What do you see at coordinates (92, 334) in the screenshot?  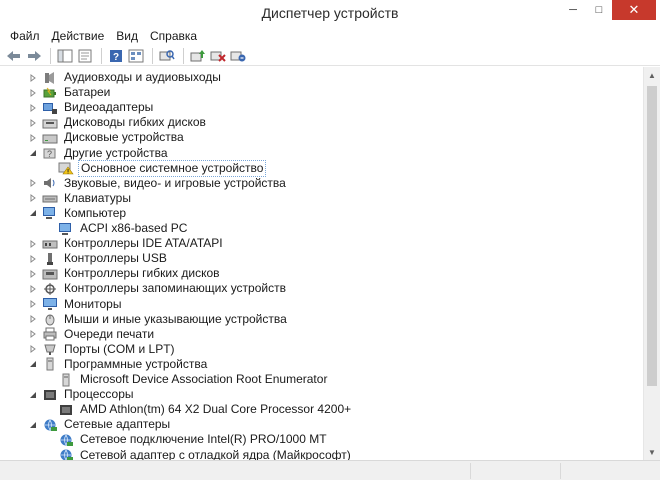 I see `device-category: Очереди печати` at bounding box center [92, 334].